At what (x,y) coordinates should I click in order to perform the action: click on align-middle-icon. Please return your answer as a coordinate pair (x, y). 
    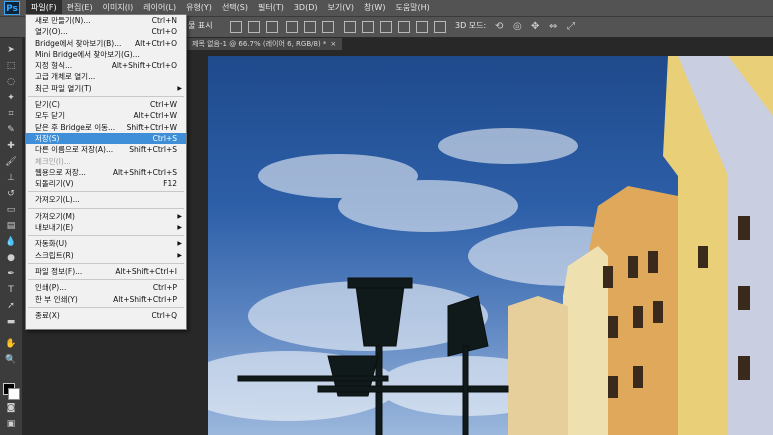
    Looking at the image, I should click on (254, 27).